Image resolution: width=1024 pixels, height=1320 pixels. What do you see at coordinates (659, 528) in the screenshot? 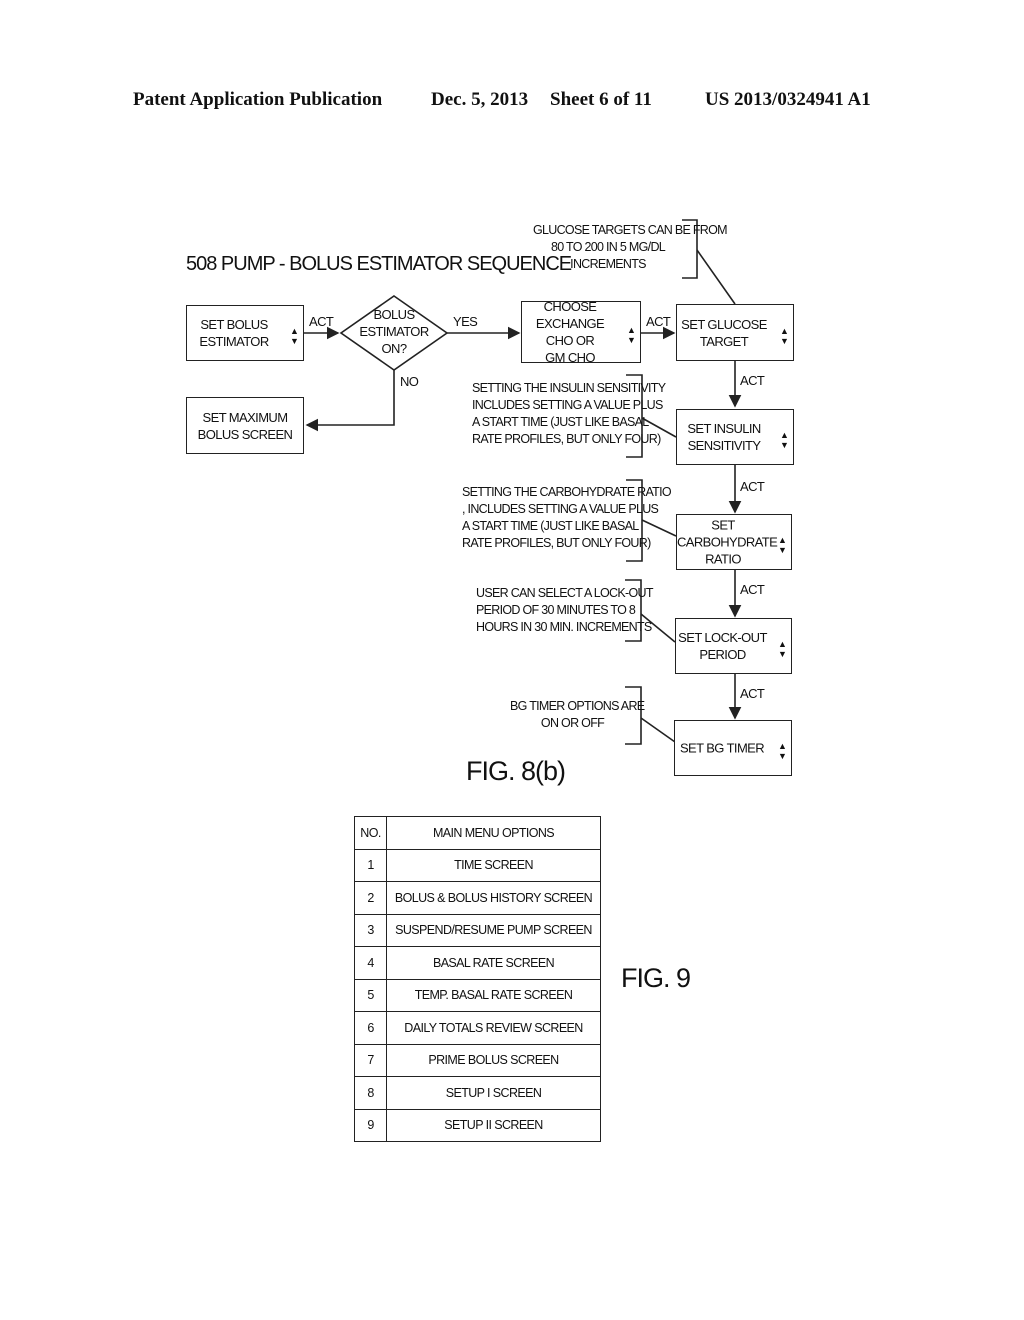
I see `leader-carb` at bounding box center [659, 528].